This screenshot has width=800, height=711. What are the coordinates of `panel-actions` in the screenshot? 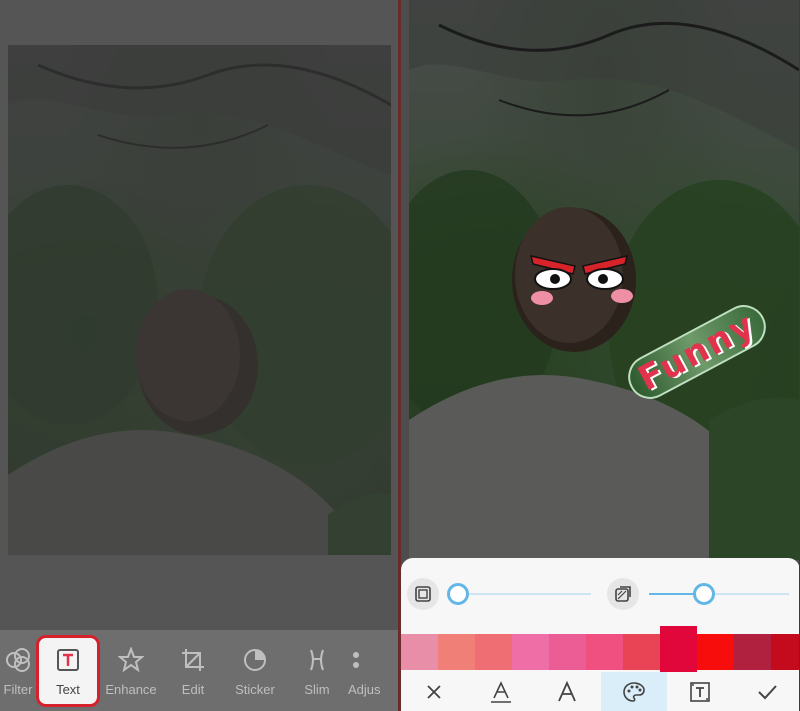 It's located at (600, 691).